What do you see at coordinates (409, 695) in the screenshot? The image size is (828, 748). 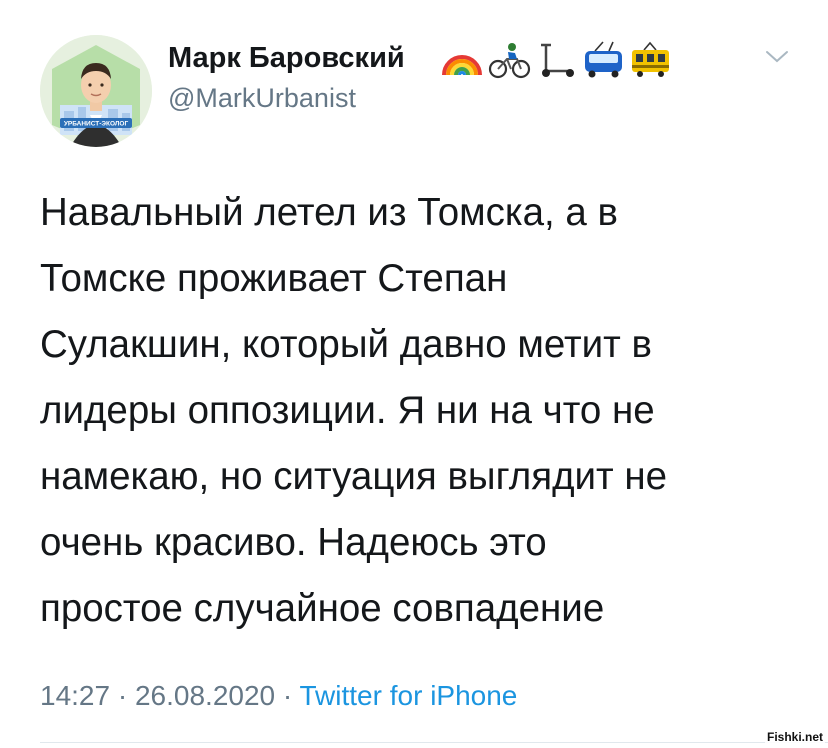 I see `tweet-source-link: Twitter for iPhone` at bounding box center [409, 695].